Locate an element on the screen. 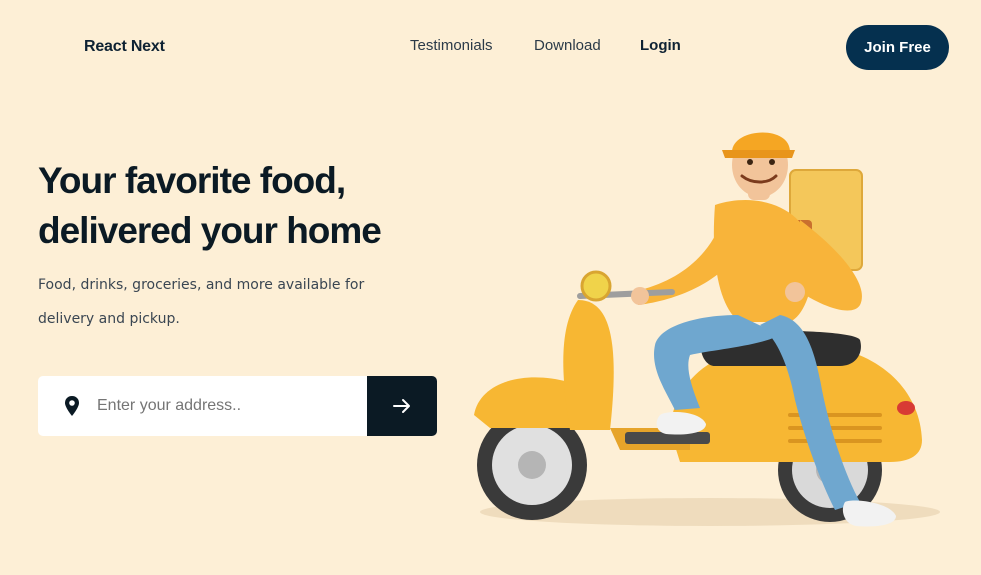 The width and height of the screenshot is (981, 575). hero-title-line-2: delivered your home is located at coordinates (210, 230).